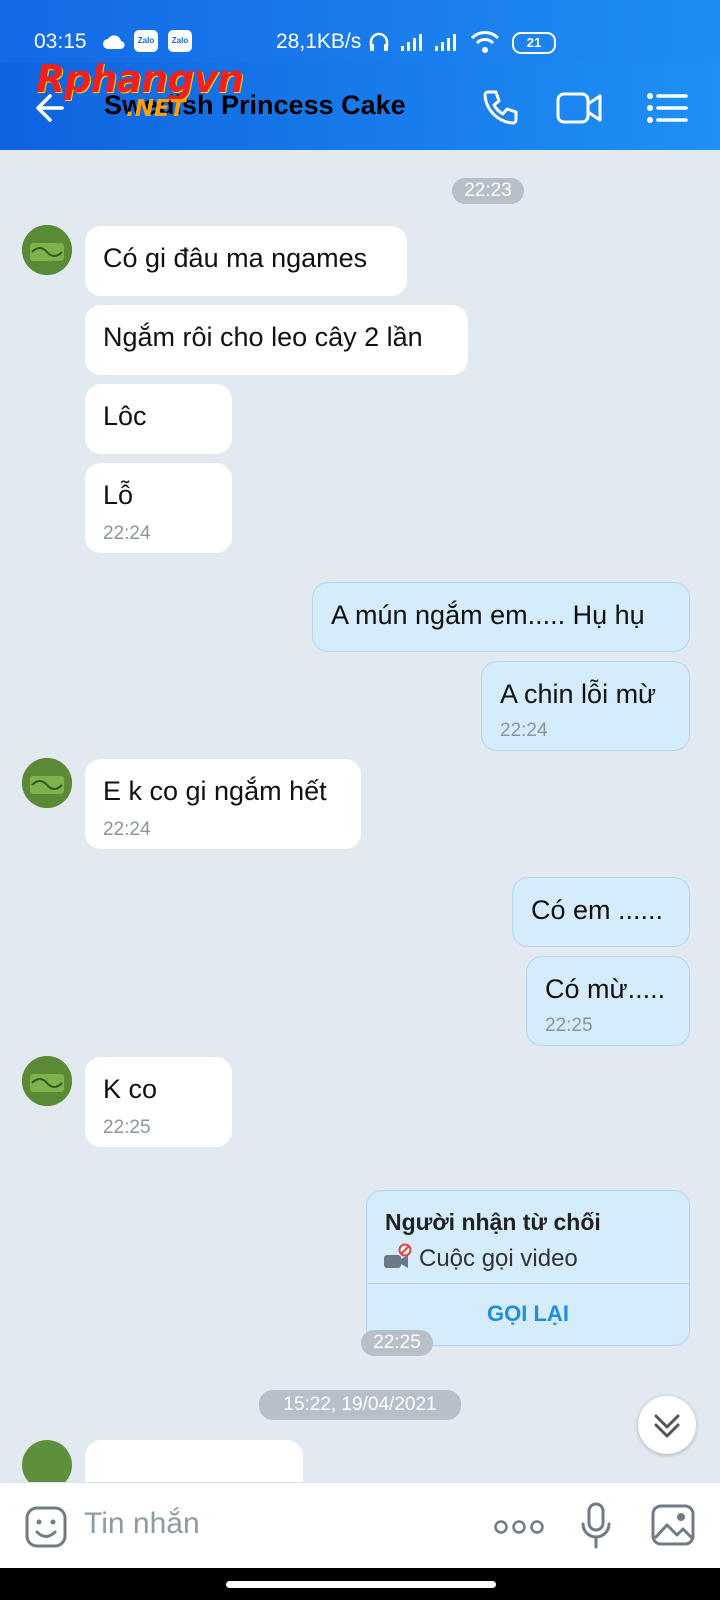  What do you see at coordinates (379, 41) in the screenshot?
I see `headphones-icon` at bounding box center [379, 41].